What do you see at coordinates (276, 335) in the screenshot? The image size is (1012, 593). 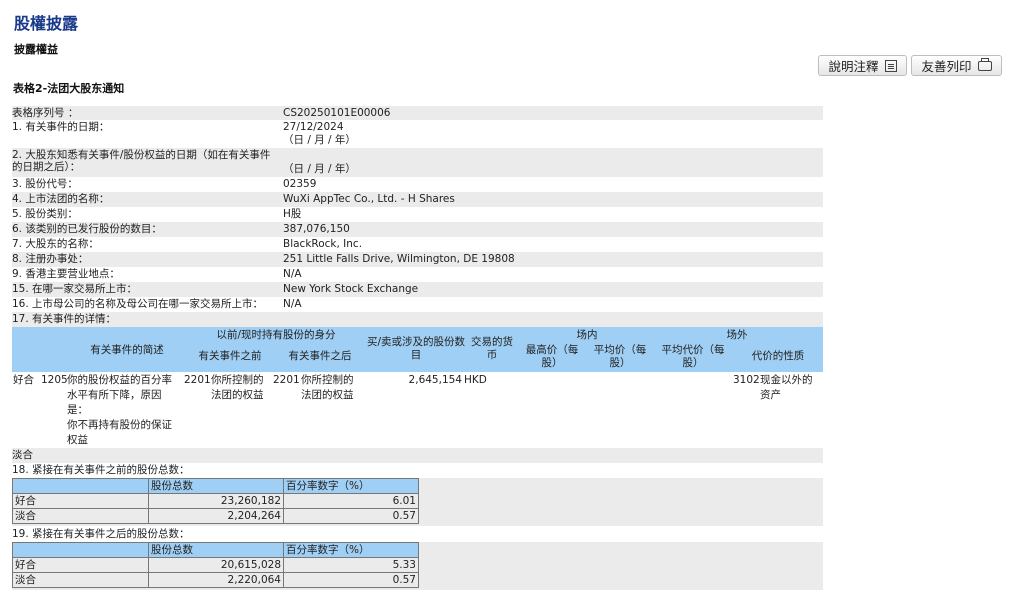 I see `header-capacity-group: 以前/现时持有股份的身分` at bounding box center [276, 335].